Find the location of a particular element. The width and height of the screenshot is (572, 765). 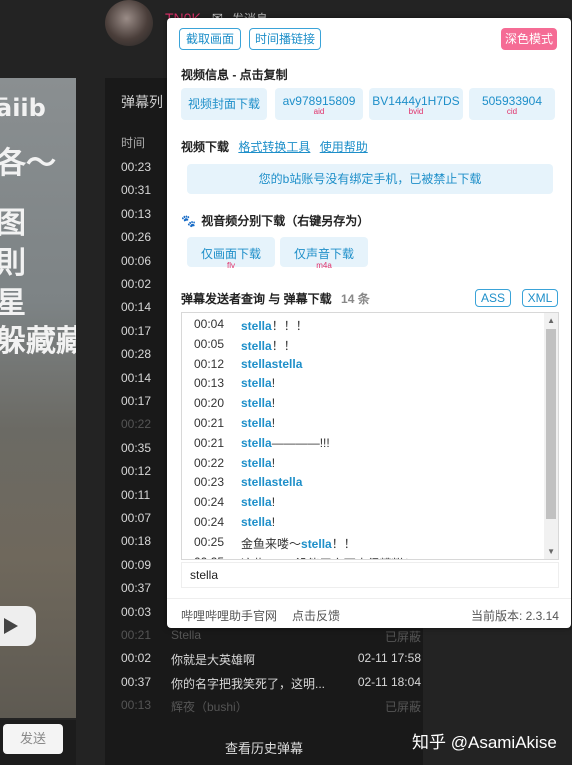

danmaku-date: 02-11 18:04 is located at coordinates (389, 681).